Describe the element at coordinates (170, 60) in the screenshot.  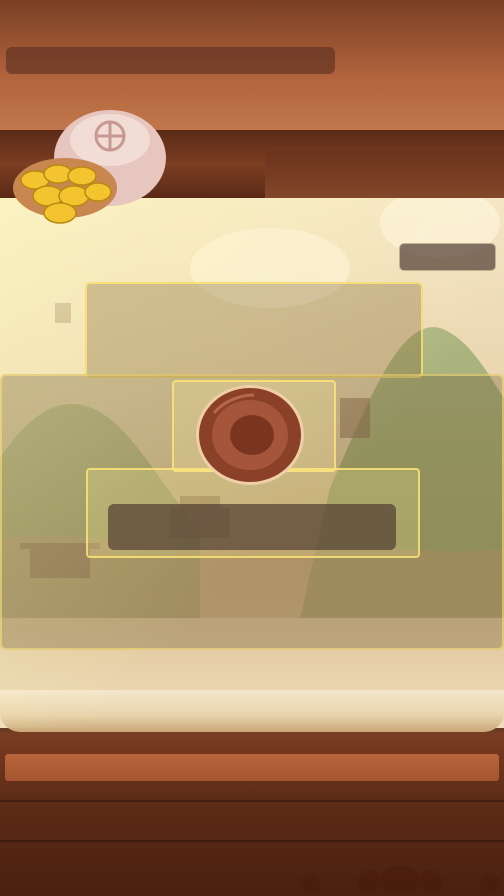
I see `title-bar` at that location.